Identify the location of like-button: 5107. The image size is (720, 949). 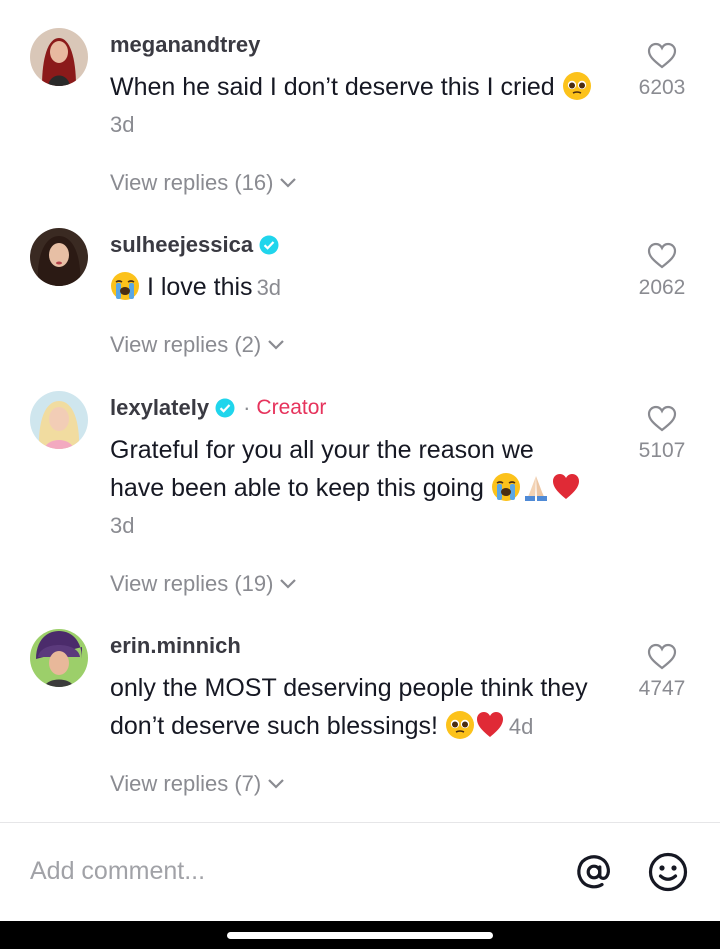
(662, 434).